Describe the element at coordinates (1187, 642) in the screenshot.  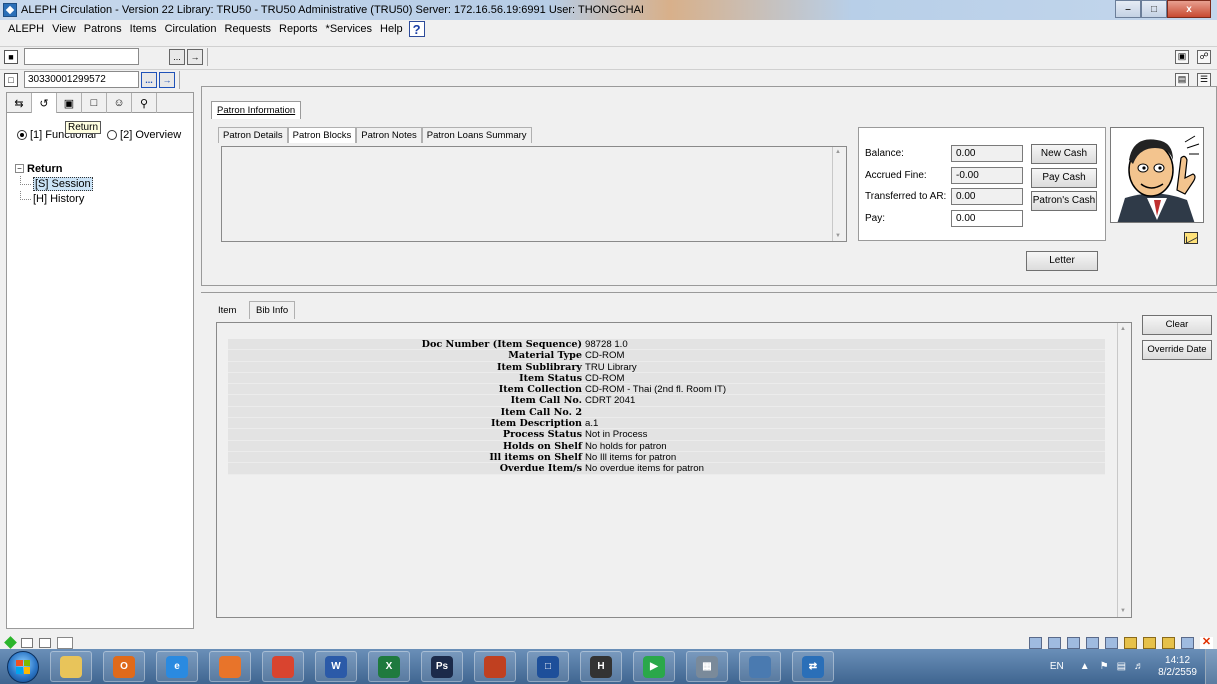
I see `printer-icon` at that location.